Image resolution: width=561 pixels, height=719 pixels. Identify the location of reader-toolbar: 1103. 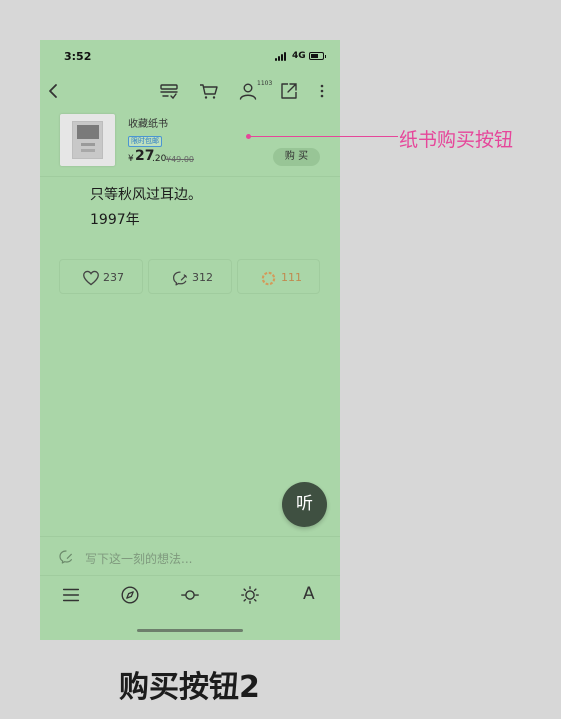
(190, 91).